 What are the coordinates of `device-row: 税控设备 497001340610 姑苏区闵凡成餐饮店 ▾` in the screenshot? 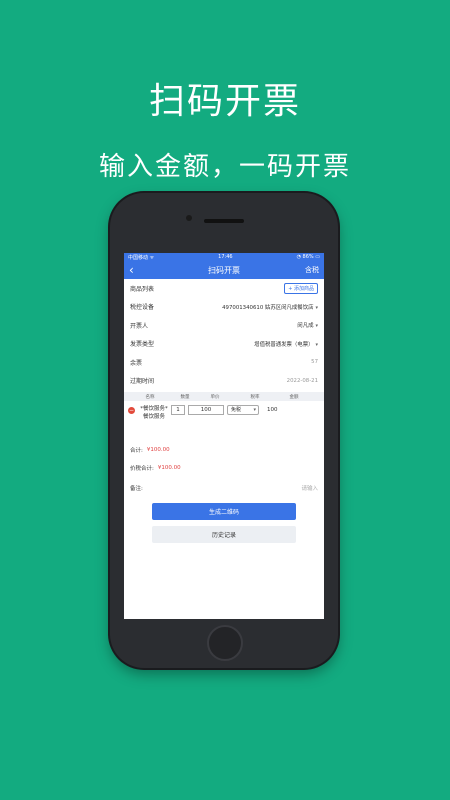 It's located at (224, 307).